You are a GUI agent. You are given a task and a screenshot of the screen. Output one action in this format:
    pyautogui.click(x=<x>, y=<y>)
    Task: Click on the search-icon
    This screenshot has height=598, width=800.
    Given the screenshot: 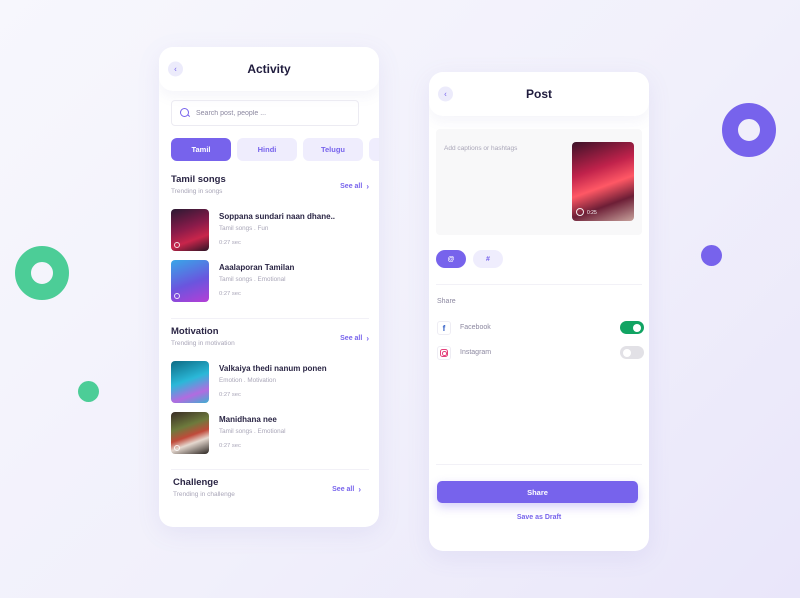 What is the action you would take?
    pyautogui.click(x=185, y=113)
    